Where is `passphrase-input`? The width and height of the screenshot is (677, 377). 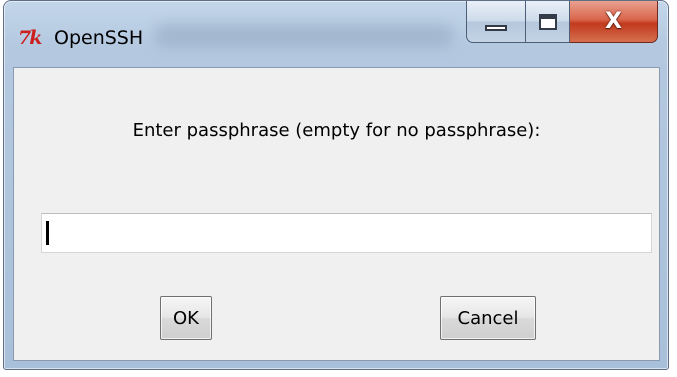 passphrase-input is located at coordinates (346, 233).